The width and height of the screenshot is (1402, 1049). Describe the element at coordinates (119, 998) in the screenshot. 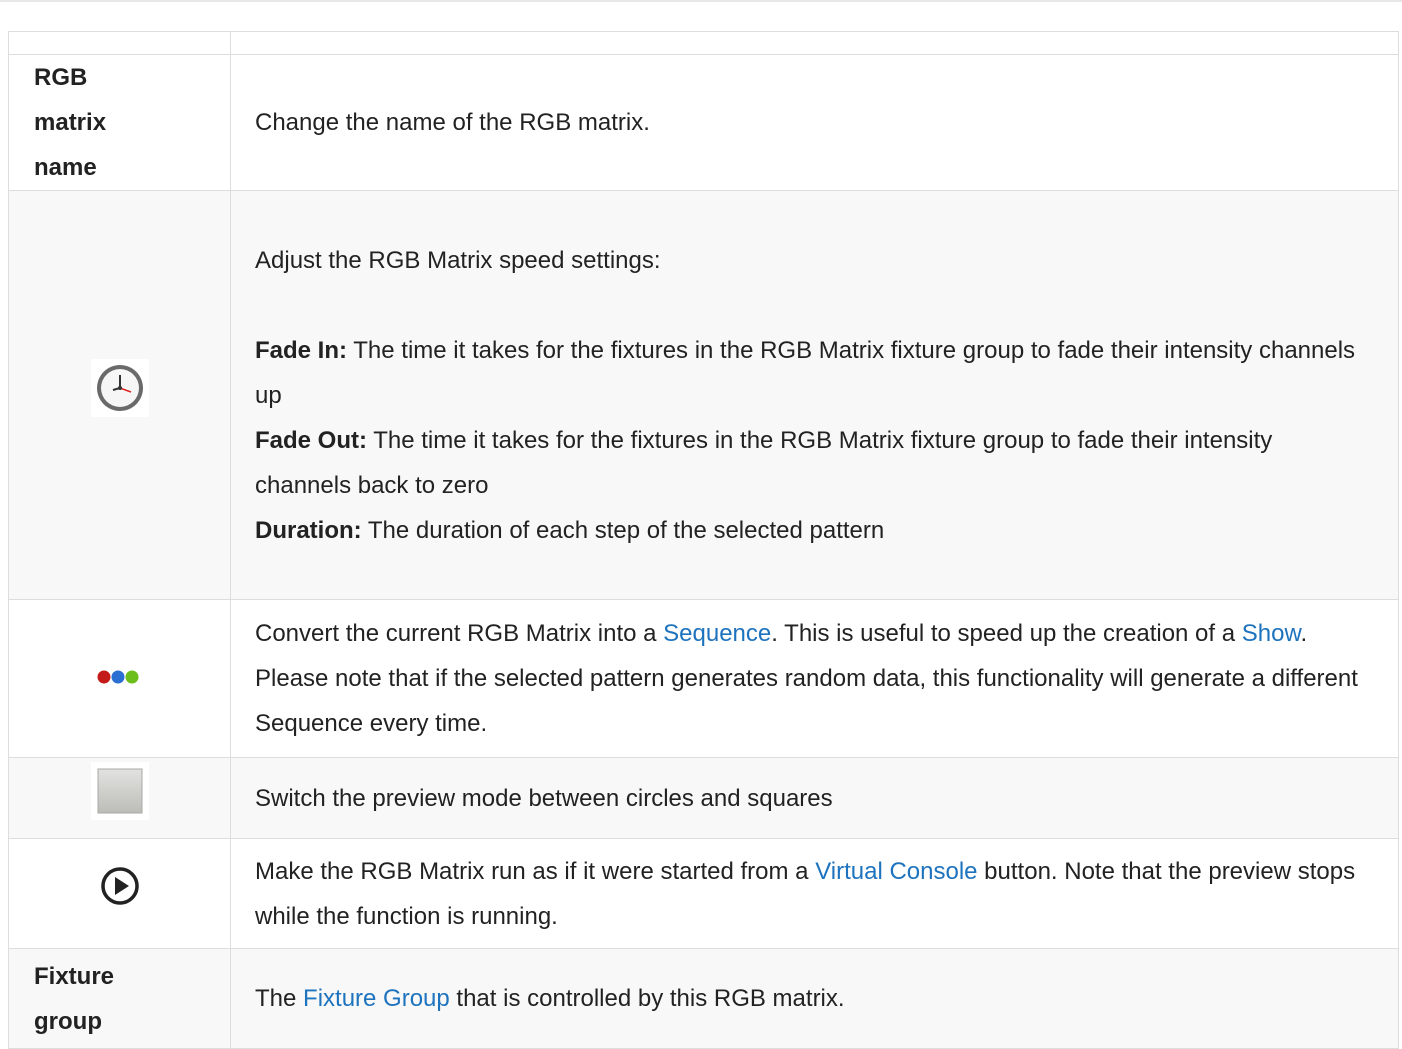

I see `row-label-fixture-group: Fixture group` at that location.